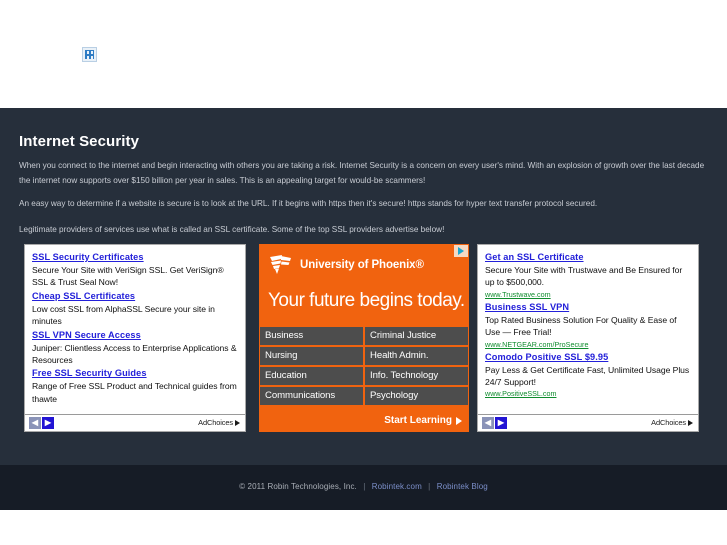 This screenshot has width=727, height=545. Describe the element at coordinates (79, 141) in the screenshot. I see `page-title: Internet Security` at that location.